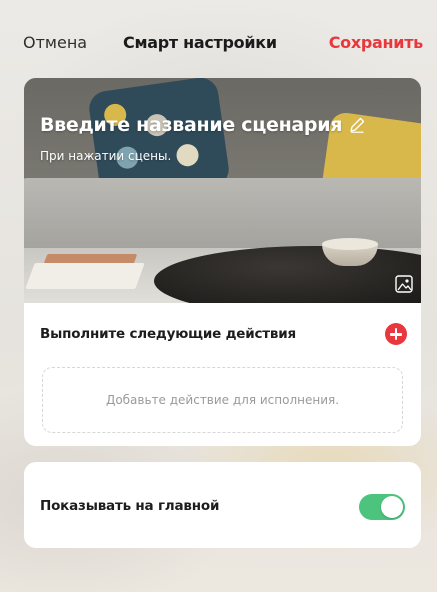  Describe the element at coordinates (392, 507) in the screenshot. I see `toggle-knob` at that location.